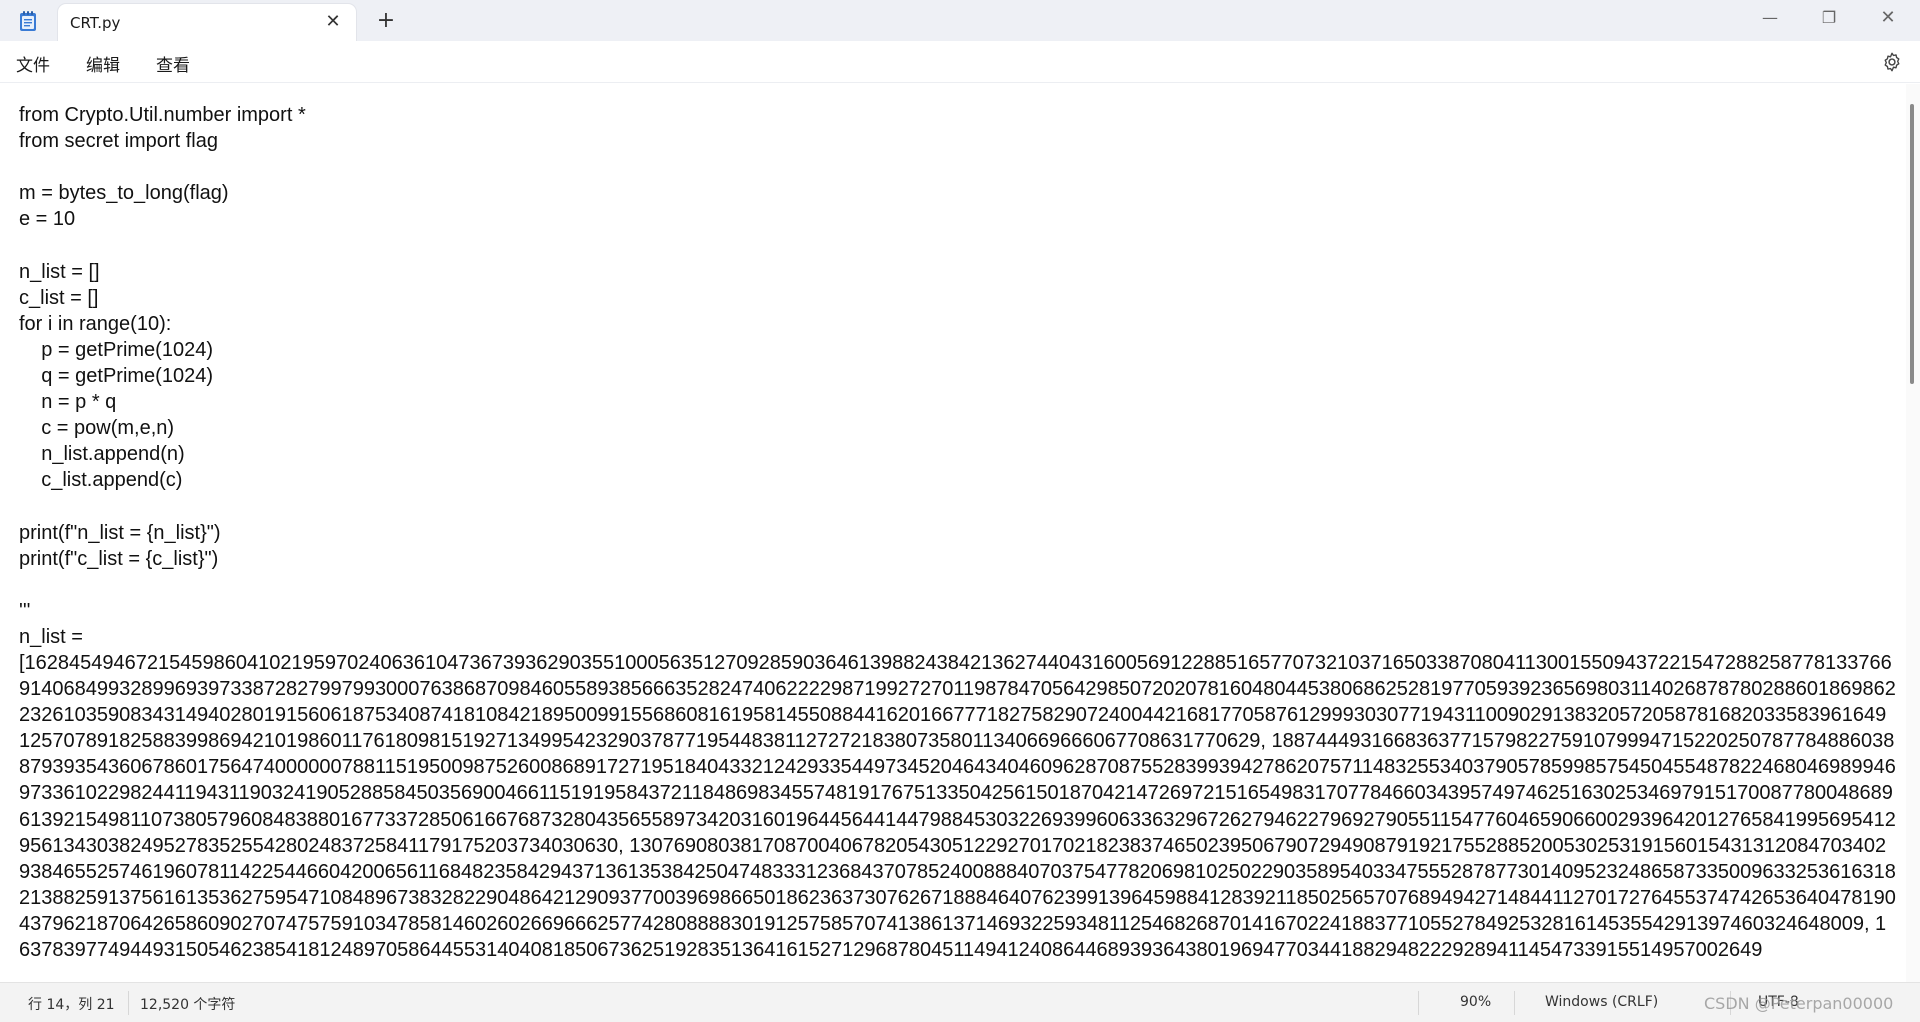 Image resolution: width=1920 pixels, height=1022 pixels. Describe the element at coordinates (1799, 1003) in the screenshot. I see `watermark-text: CSDN @Peterpan00000` at that location.